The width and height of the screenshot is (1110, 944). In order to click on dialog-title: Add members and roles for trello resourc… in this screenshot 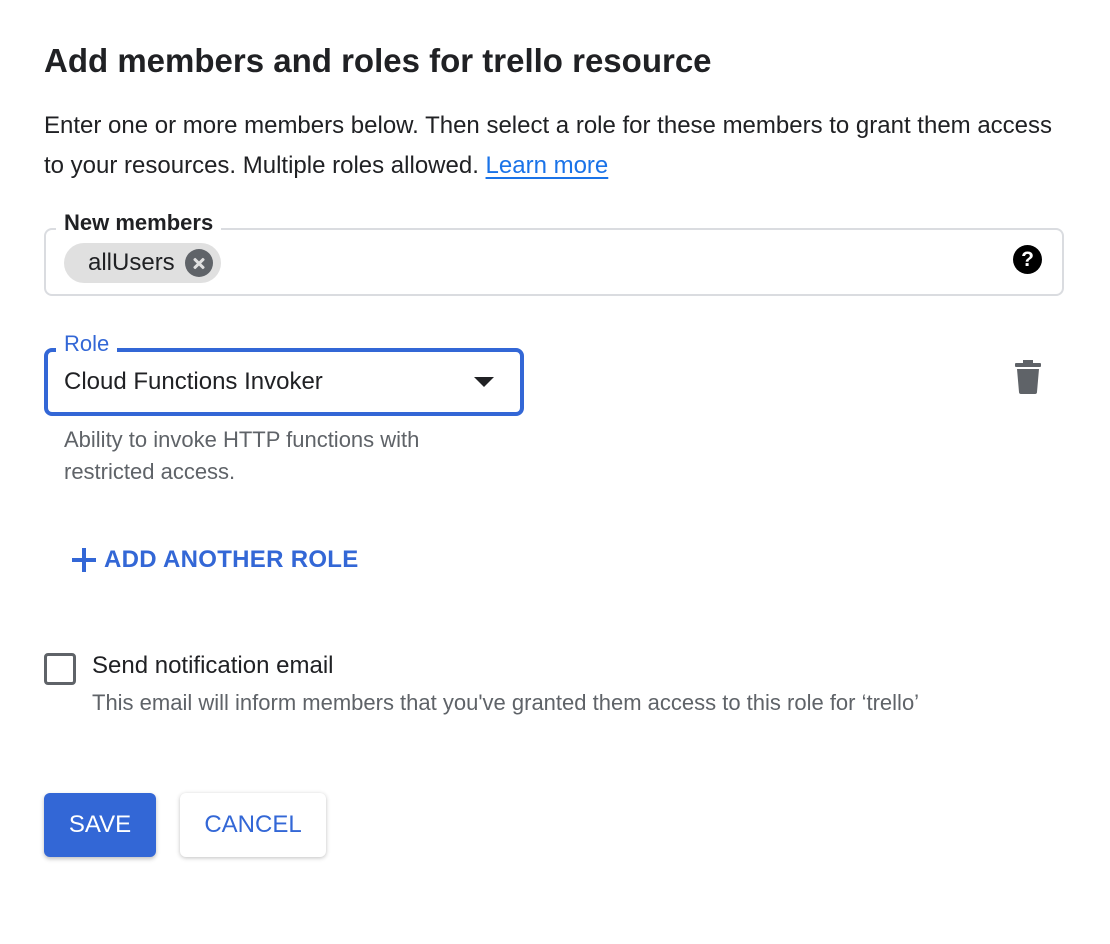, I will do `click(378, 60)`.